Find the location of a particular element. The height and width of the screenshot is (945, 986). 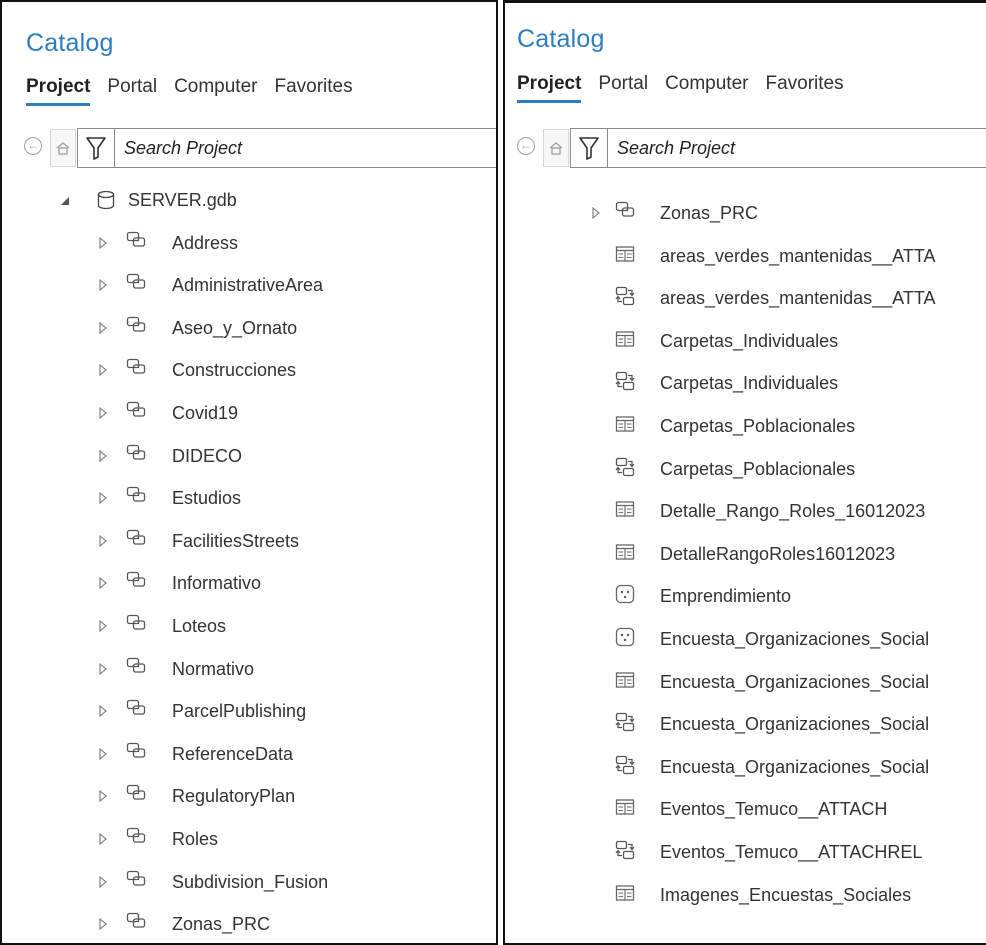

tree-item: Eventos_Temuco__ATTACHREL is located at coordinates (745, 853).